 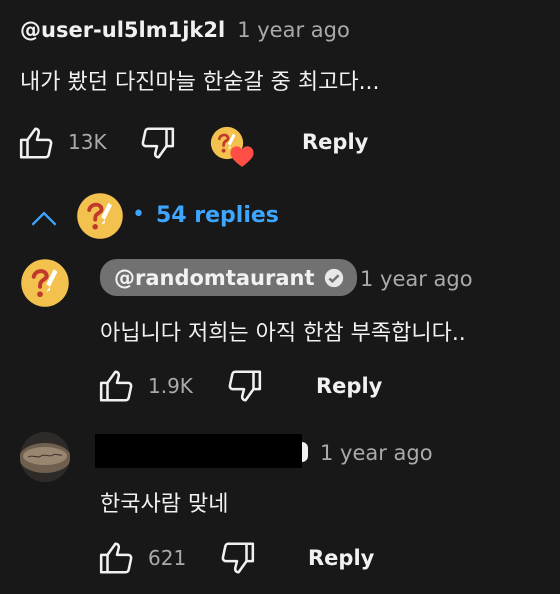 I want to click on creator-avatar-icon, so click(x=100, y=216).